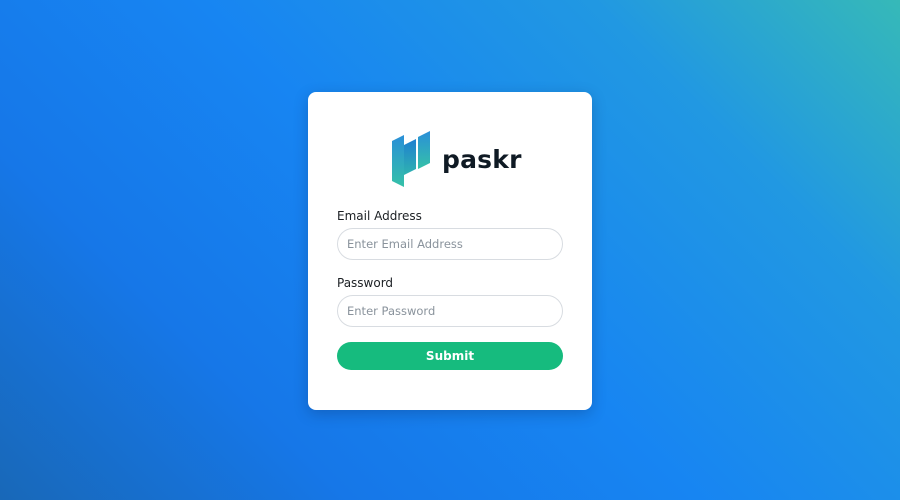  I want to click on password-input, so click(450, 311).